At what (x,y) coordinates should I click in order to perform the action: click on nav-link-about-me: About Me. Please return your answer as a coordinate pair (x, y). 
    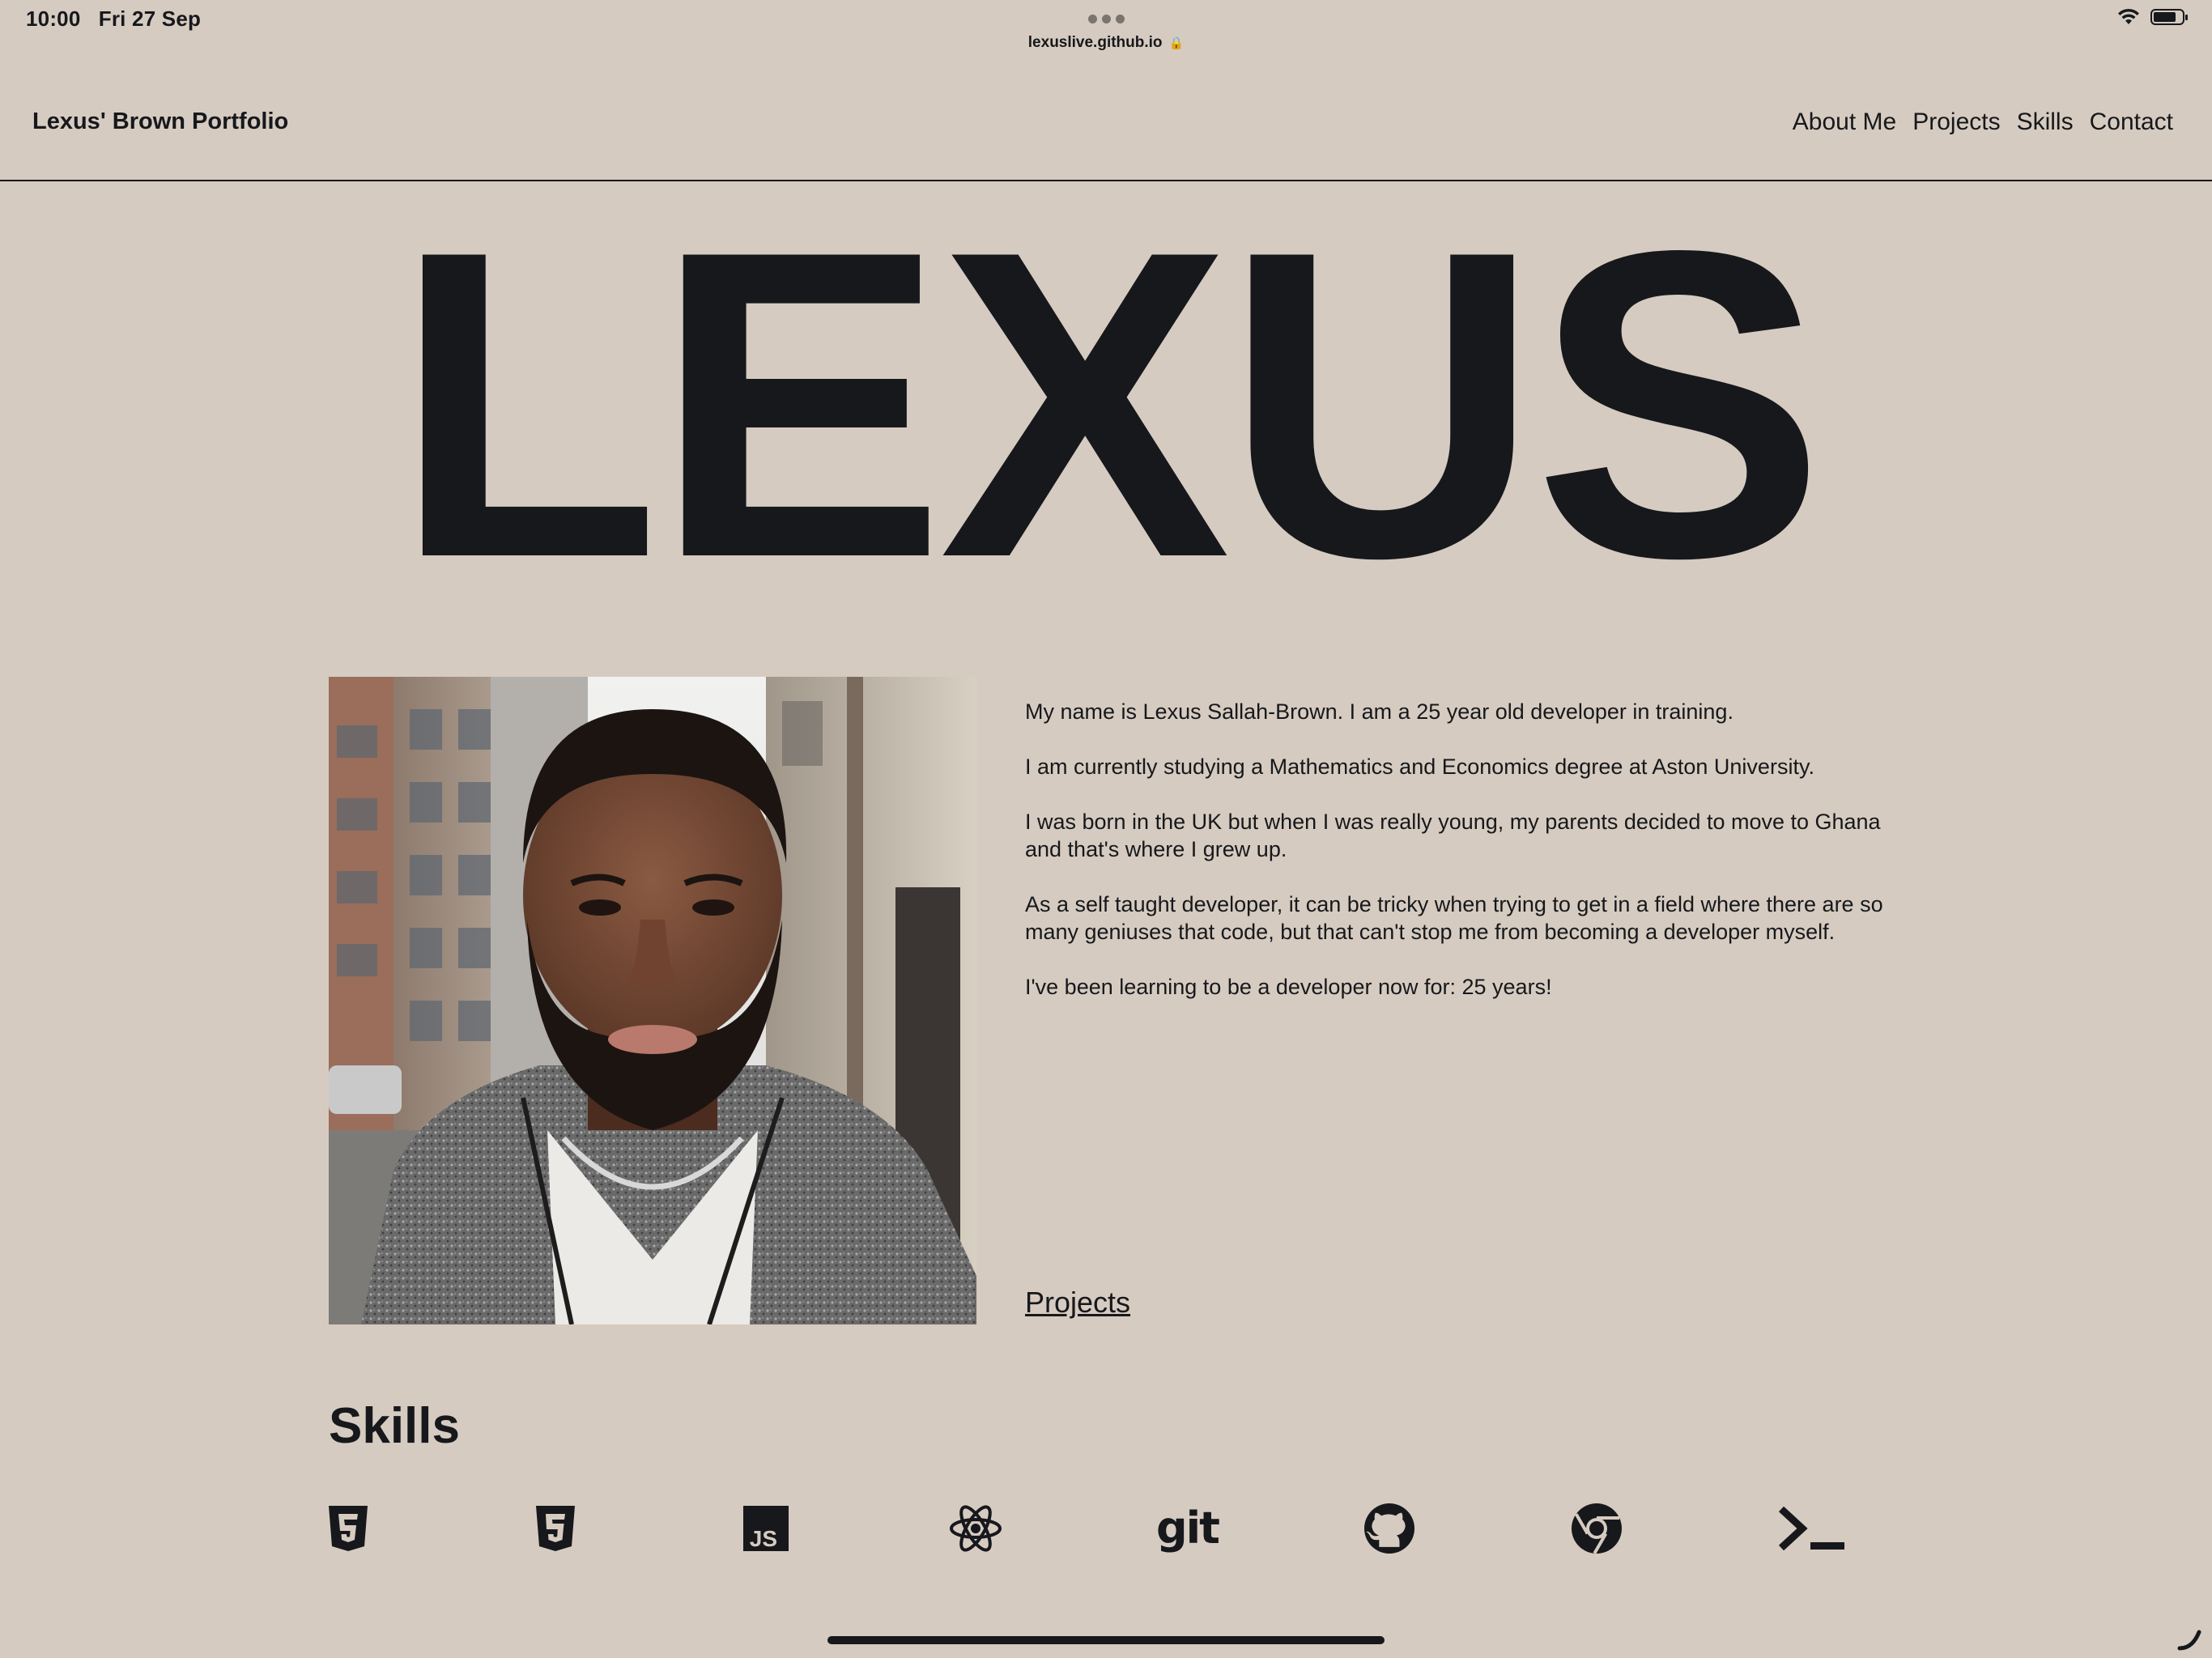
    Looking at the image, I should click on (1845, 122).